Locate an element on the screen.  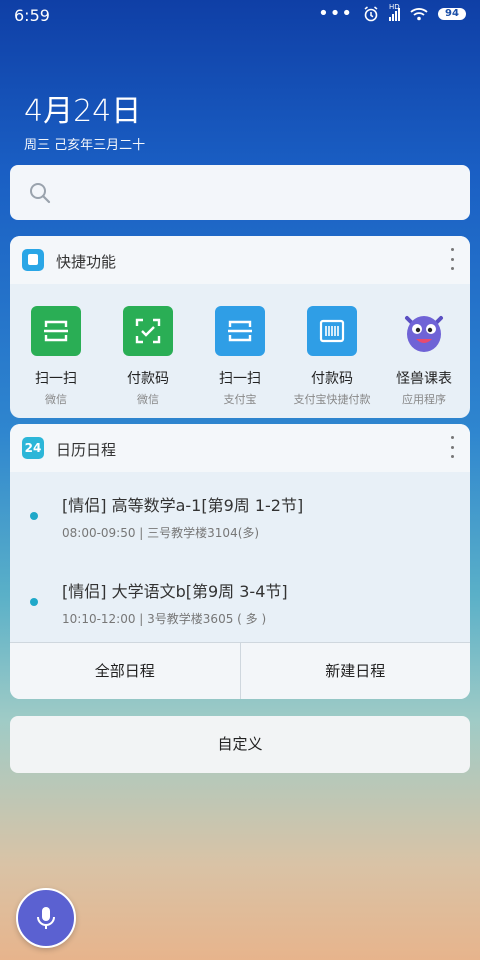
status-time: 6:59 is located at coordinates (32, 15).